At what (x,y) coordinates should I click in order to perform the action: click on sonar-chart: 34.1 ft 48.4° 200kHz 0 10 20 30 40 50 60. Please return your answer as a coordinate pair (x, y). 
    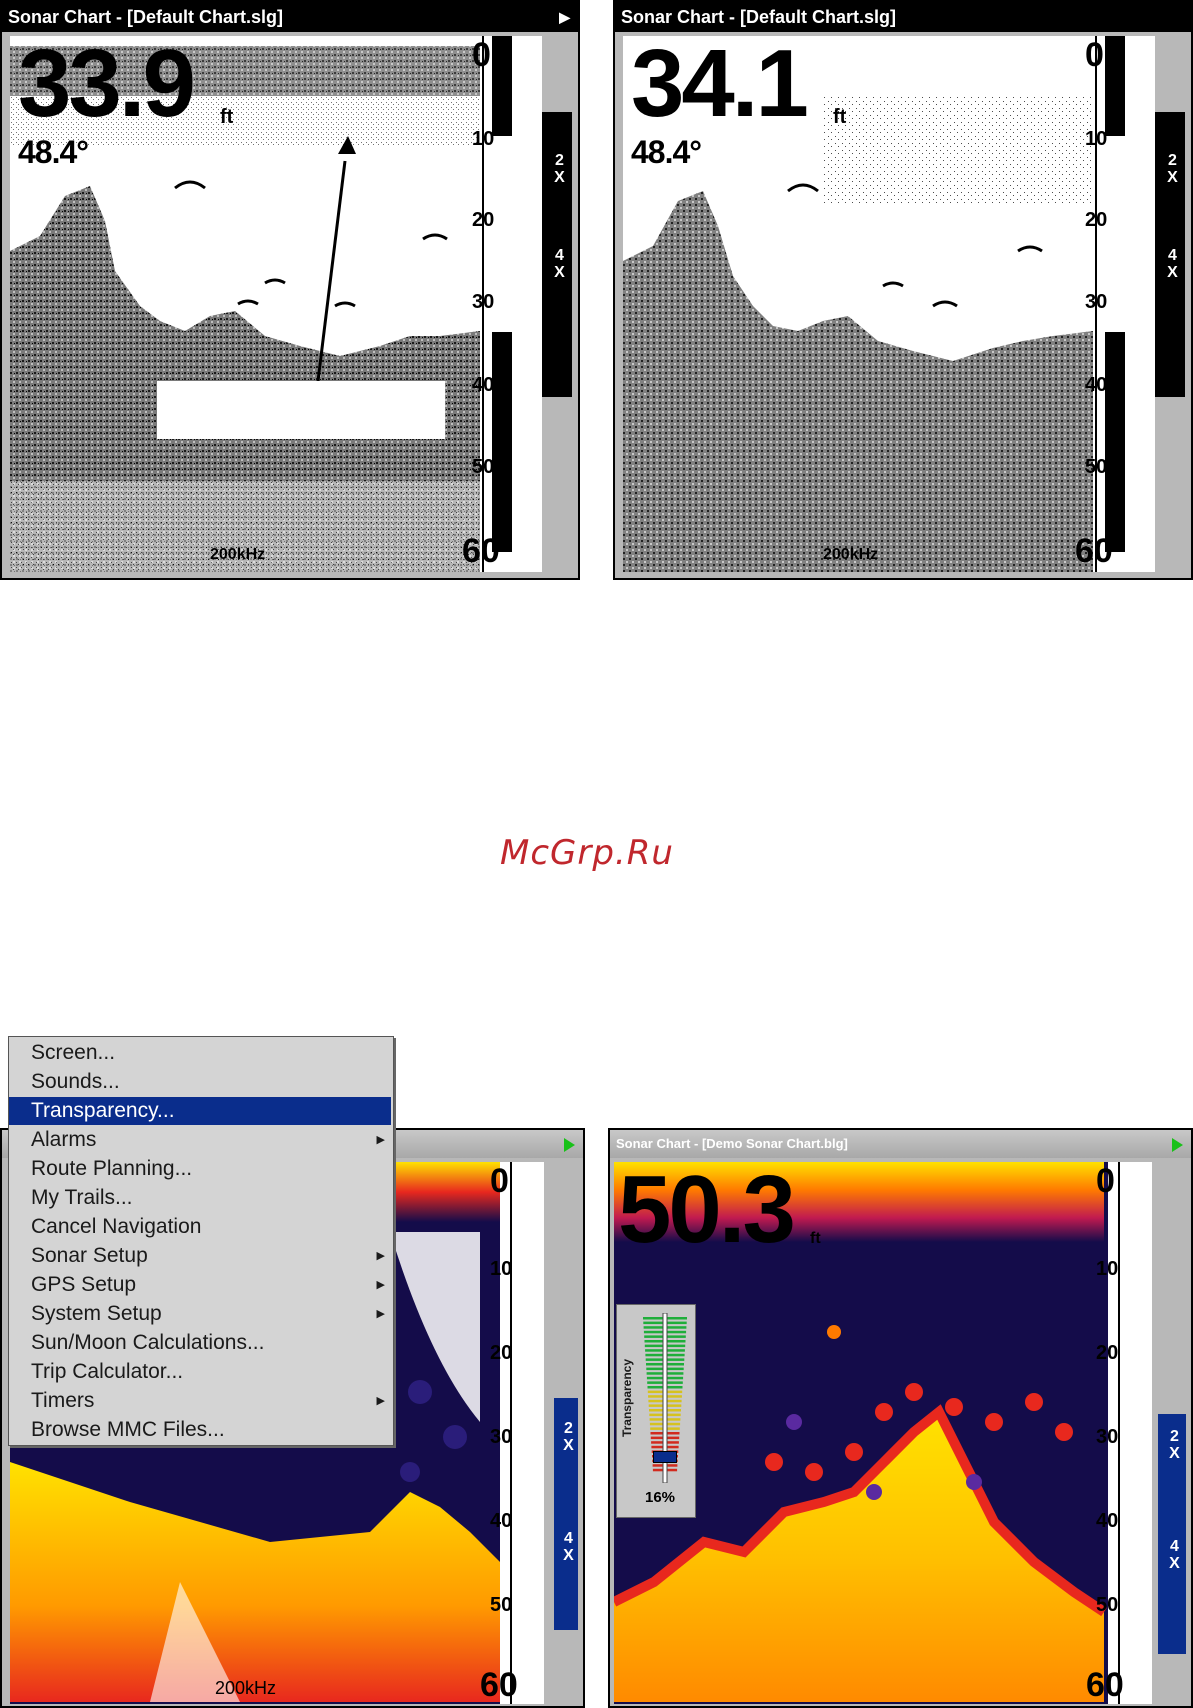
    Looking at the image, I should click on (889, 304).